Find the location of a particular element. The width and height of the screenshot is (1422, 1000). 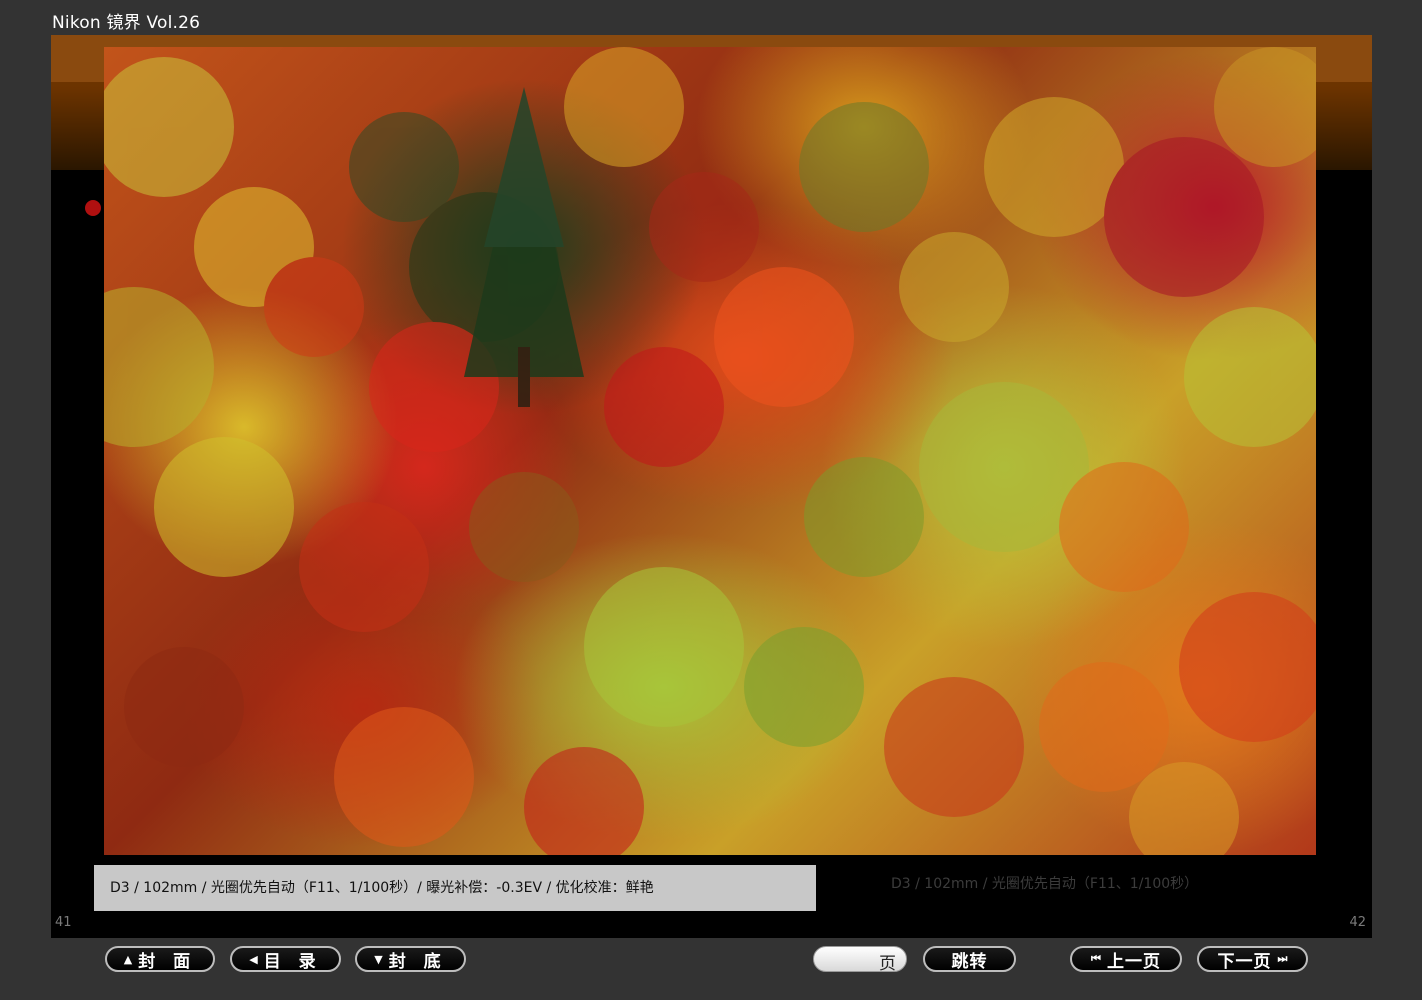

contents-button: ◀ 目 录 is located at coordinates (285, 959).